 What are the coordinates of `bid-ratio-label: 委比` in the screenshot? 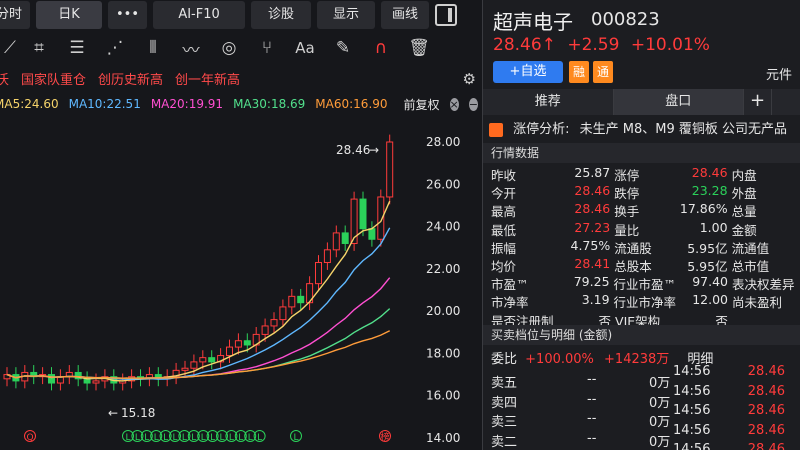 It's located at (504, 359).